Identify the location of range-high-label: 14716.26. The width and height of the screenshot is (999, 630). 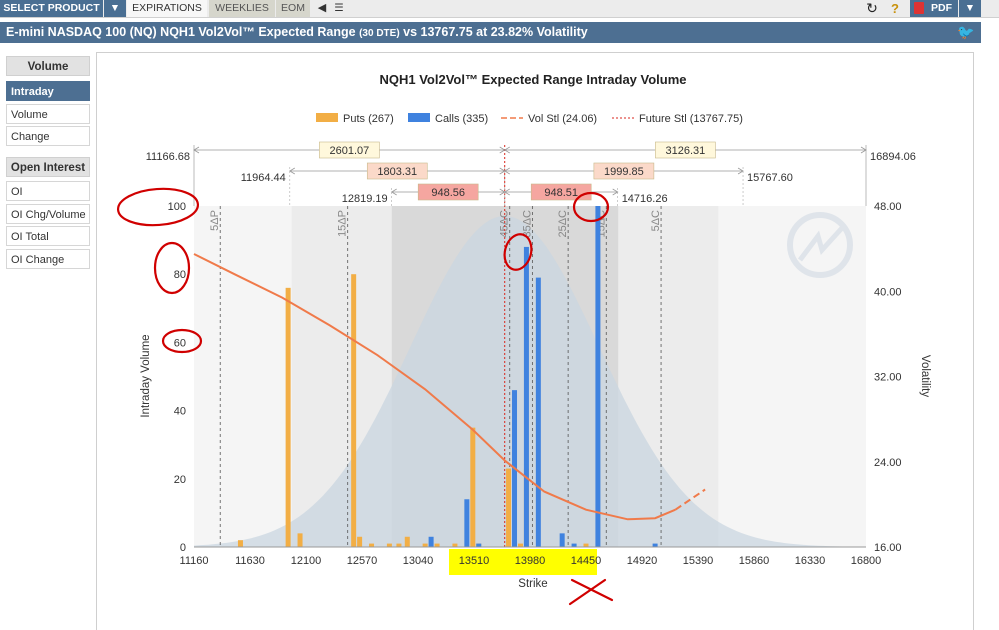
(645, 199).